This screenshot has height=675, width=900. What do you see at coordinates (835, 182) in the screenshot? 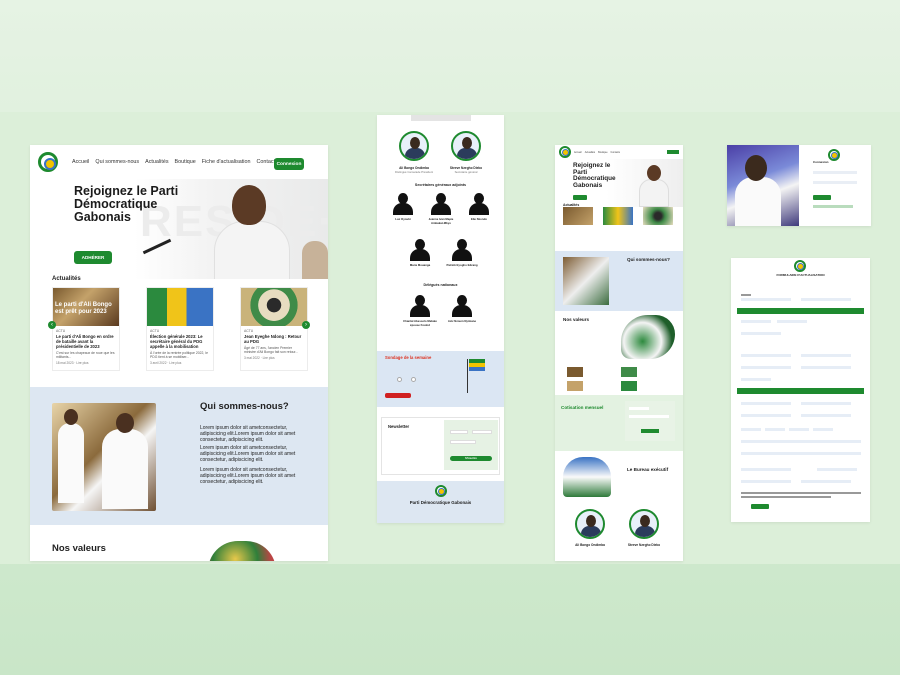
I see `login-password-field` at bounding box center [835, 182].